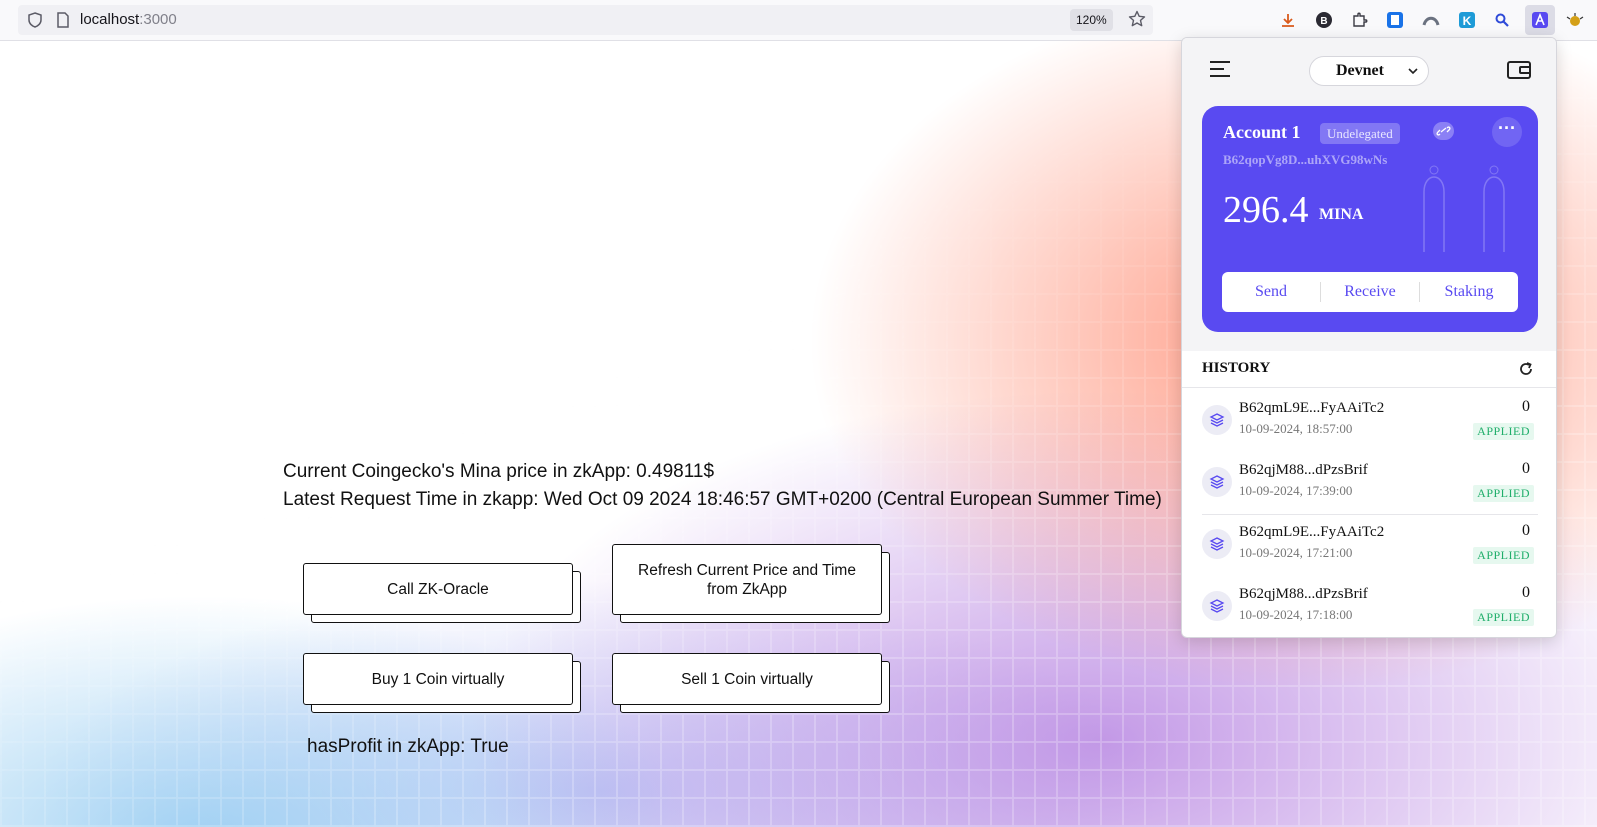  I want to click on sell-button-wrap: Sell 1 Coin virtually, so click(751, 683).